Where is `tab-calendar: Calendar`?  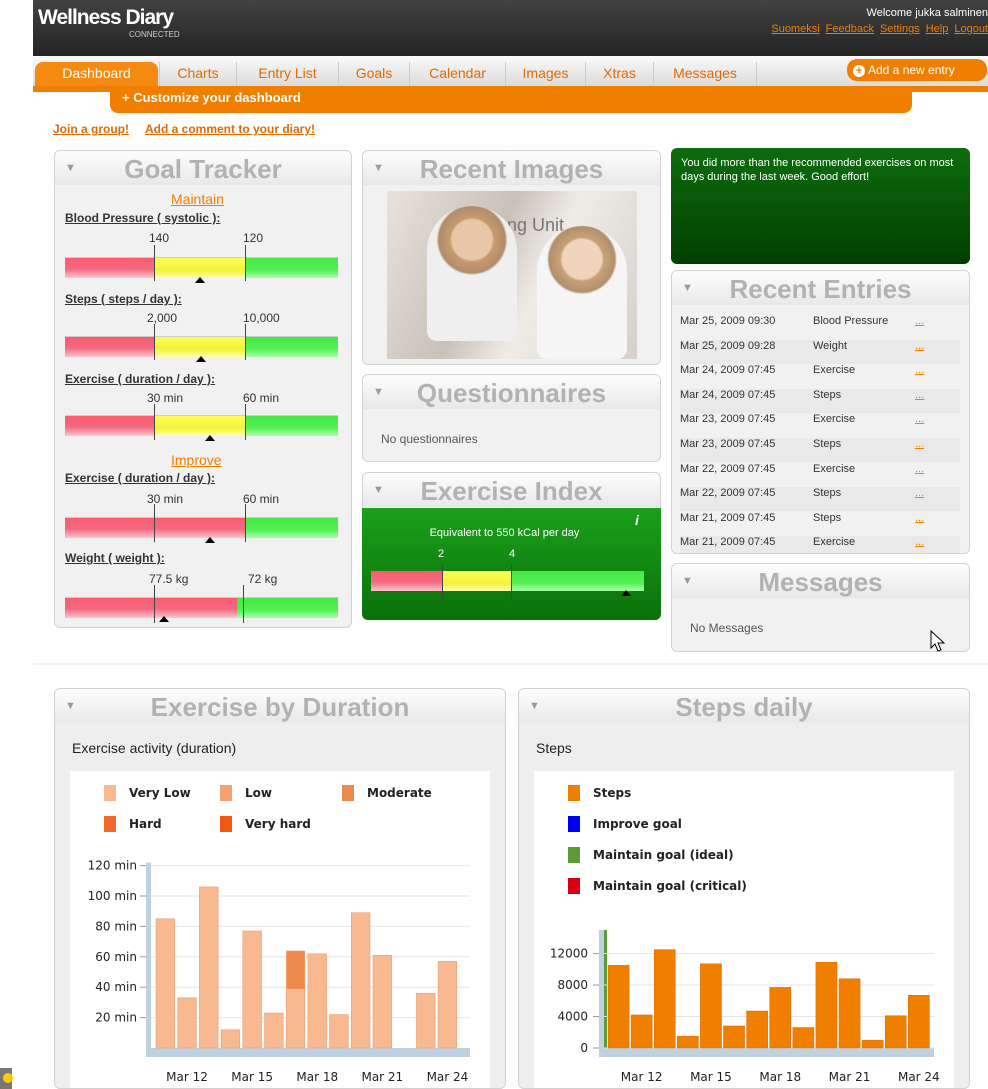 tab-calendar: Calendar is located at coordinates (457, 74).